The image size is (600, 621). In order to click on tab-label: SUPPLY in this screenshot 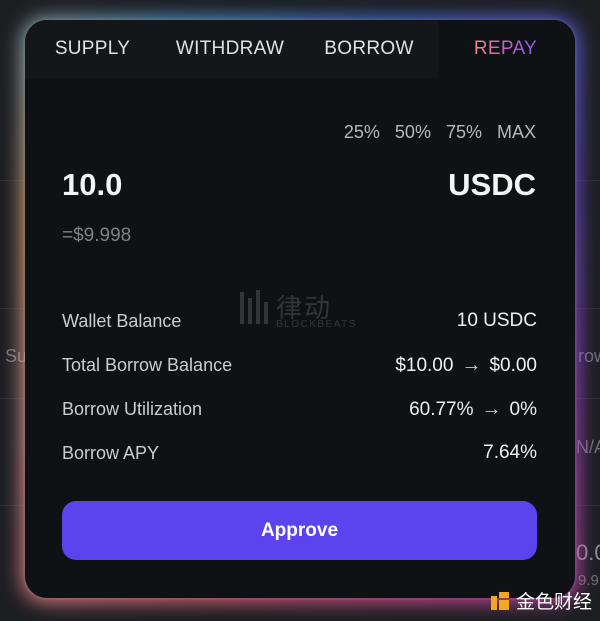, I will do `click(92, 48)`.